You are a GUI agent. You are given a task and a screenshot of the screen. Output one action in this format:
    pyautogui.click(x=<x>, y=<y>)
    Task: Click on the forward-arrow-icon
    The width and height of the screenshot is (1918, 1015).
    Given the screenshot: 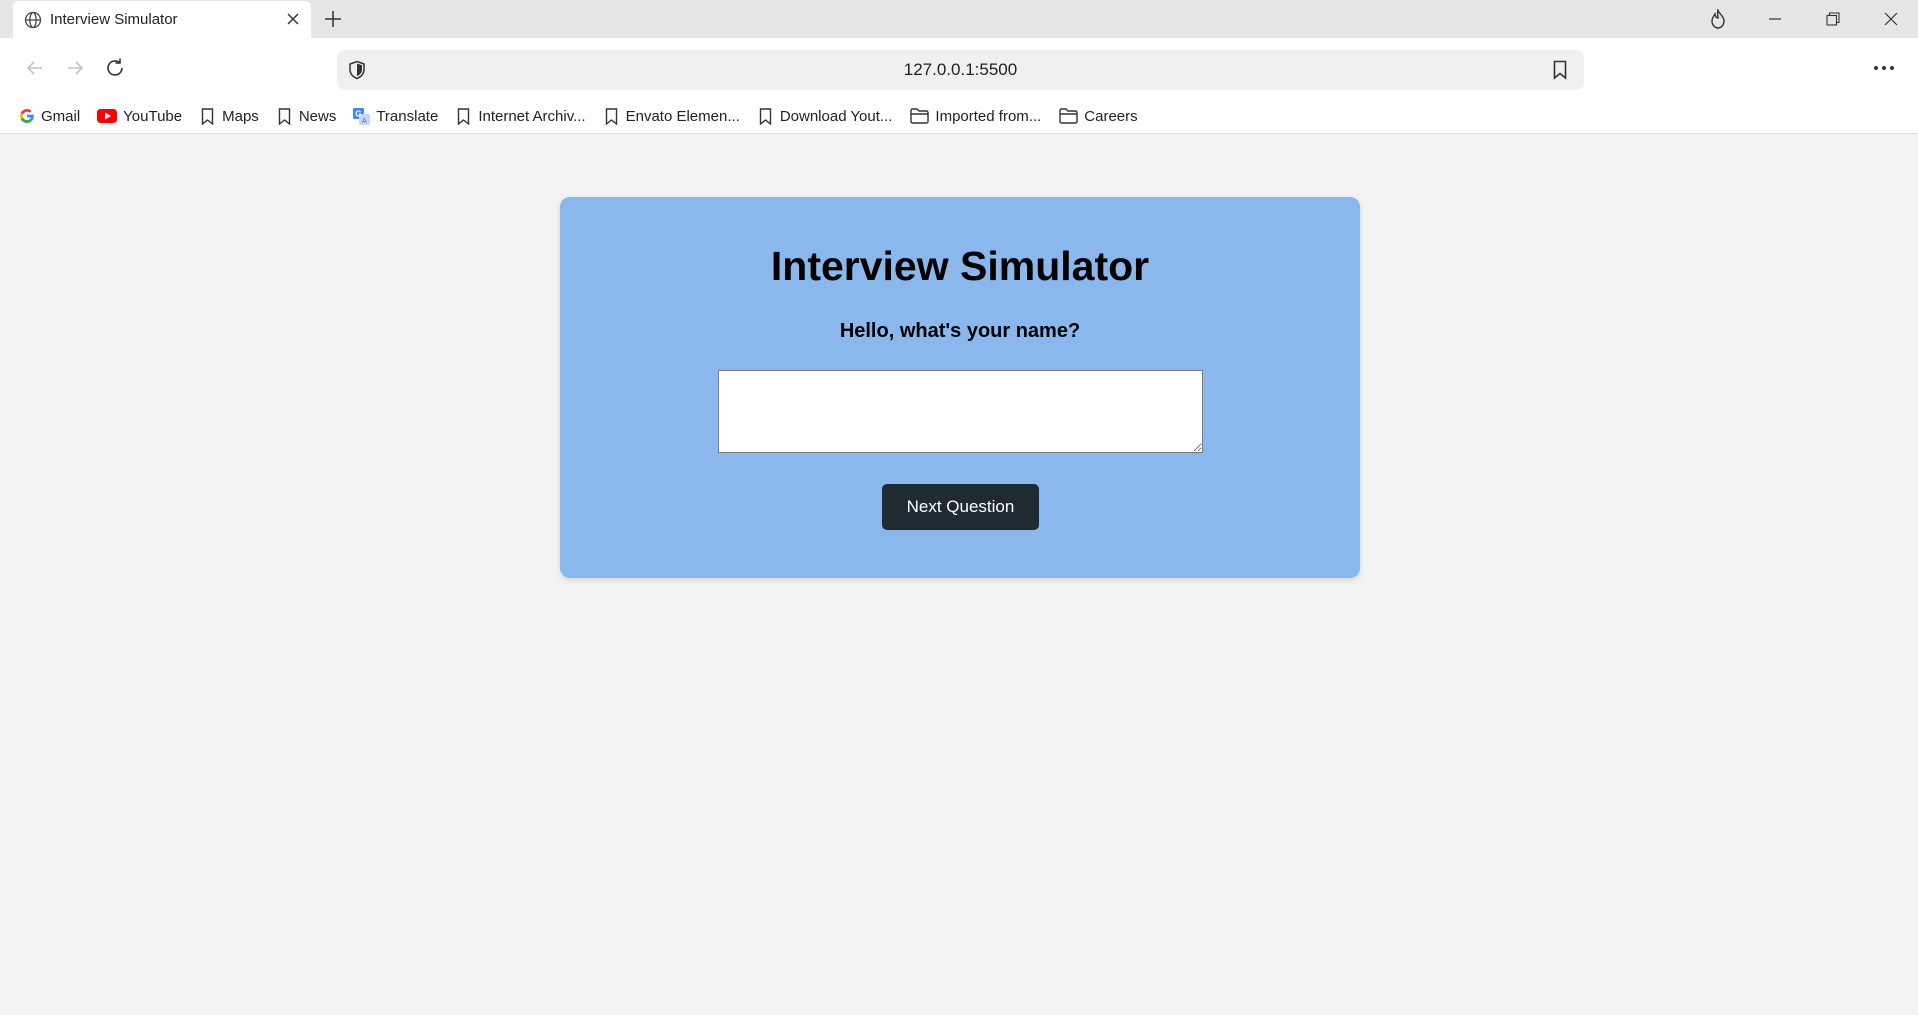 What is the action you would take?
    pyautogui.click(x=75, y=68)
    